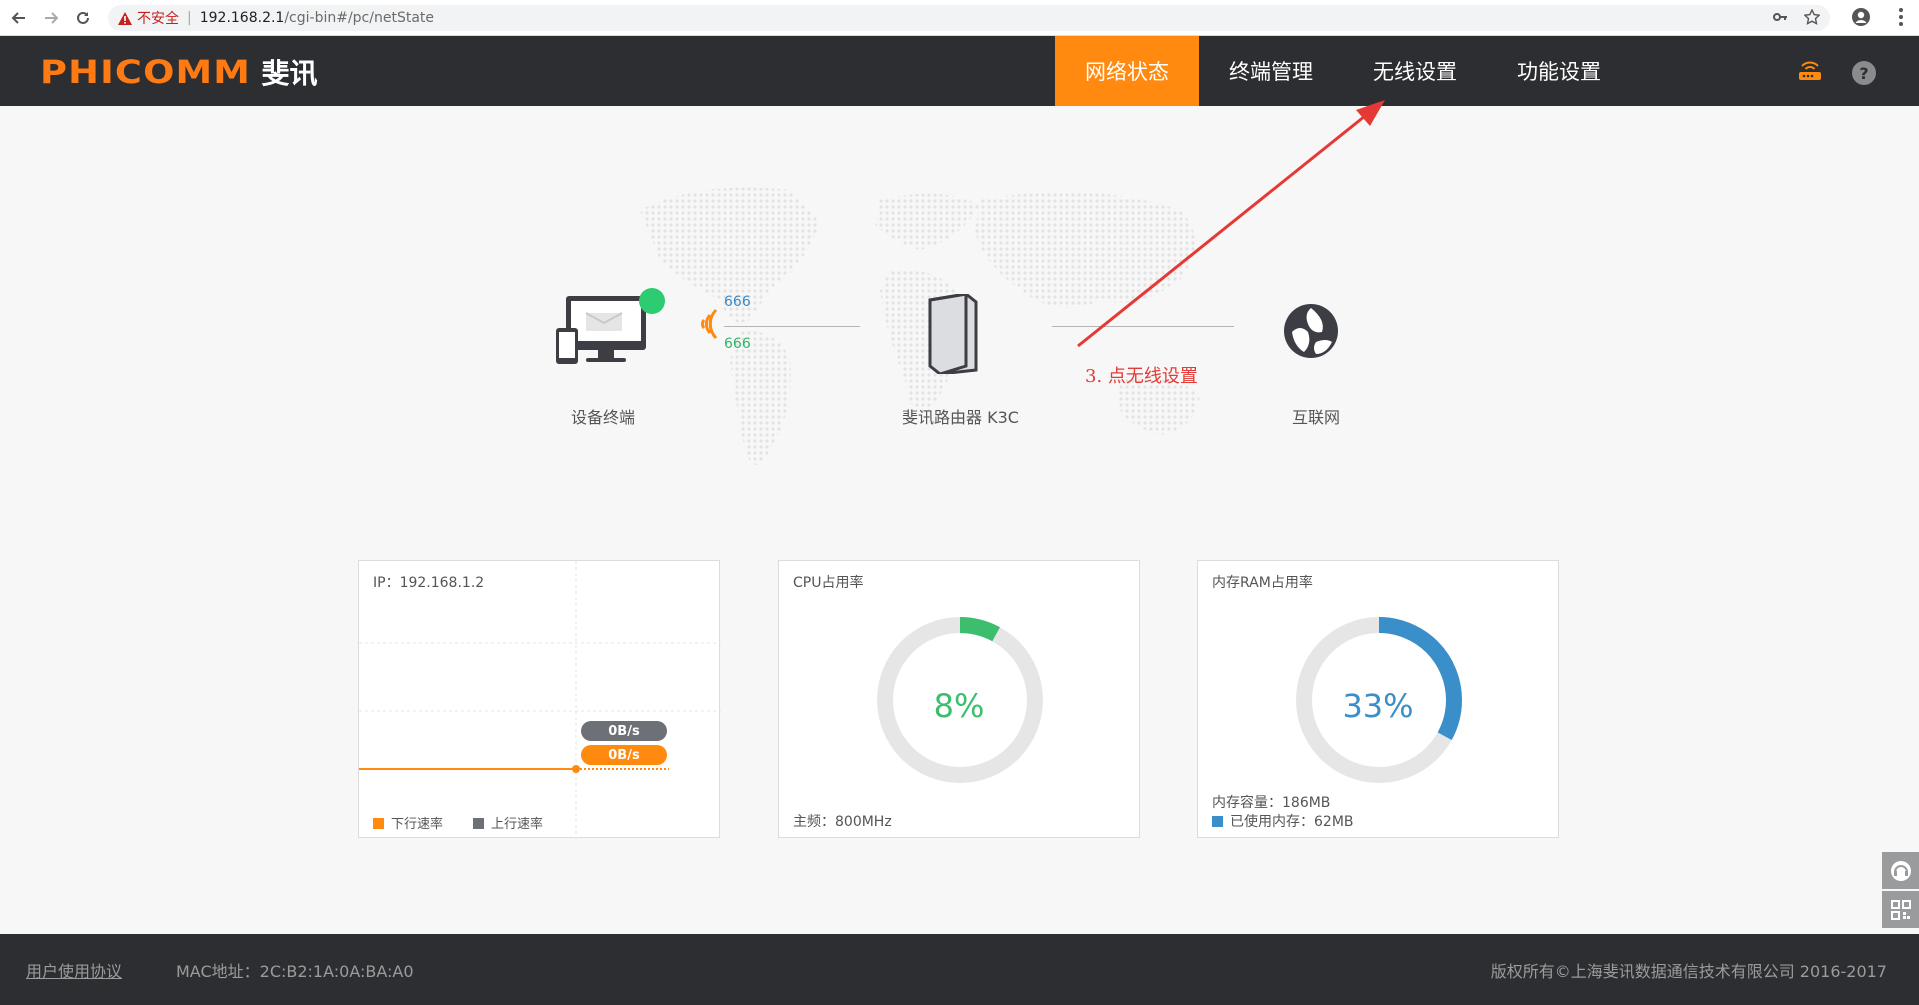  What do you see at coordinates (1316, 417) in the screenshot?
I see `internet-label: 互联网` at bounding box center [1316, 417].